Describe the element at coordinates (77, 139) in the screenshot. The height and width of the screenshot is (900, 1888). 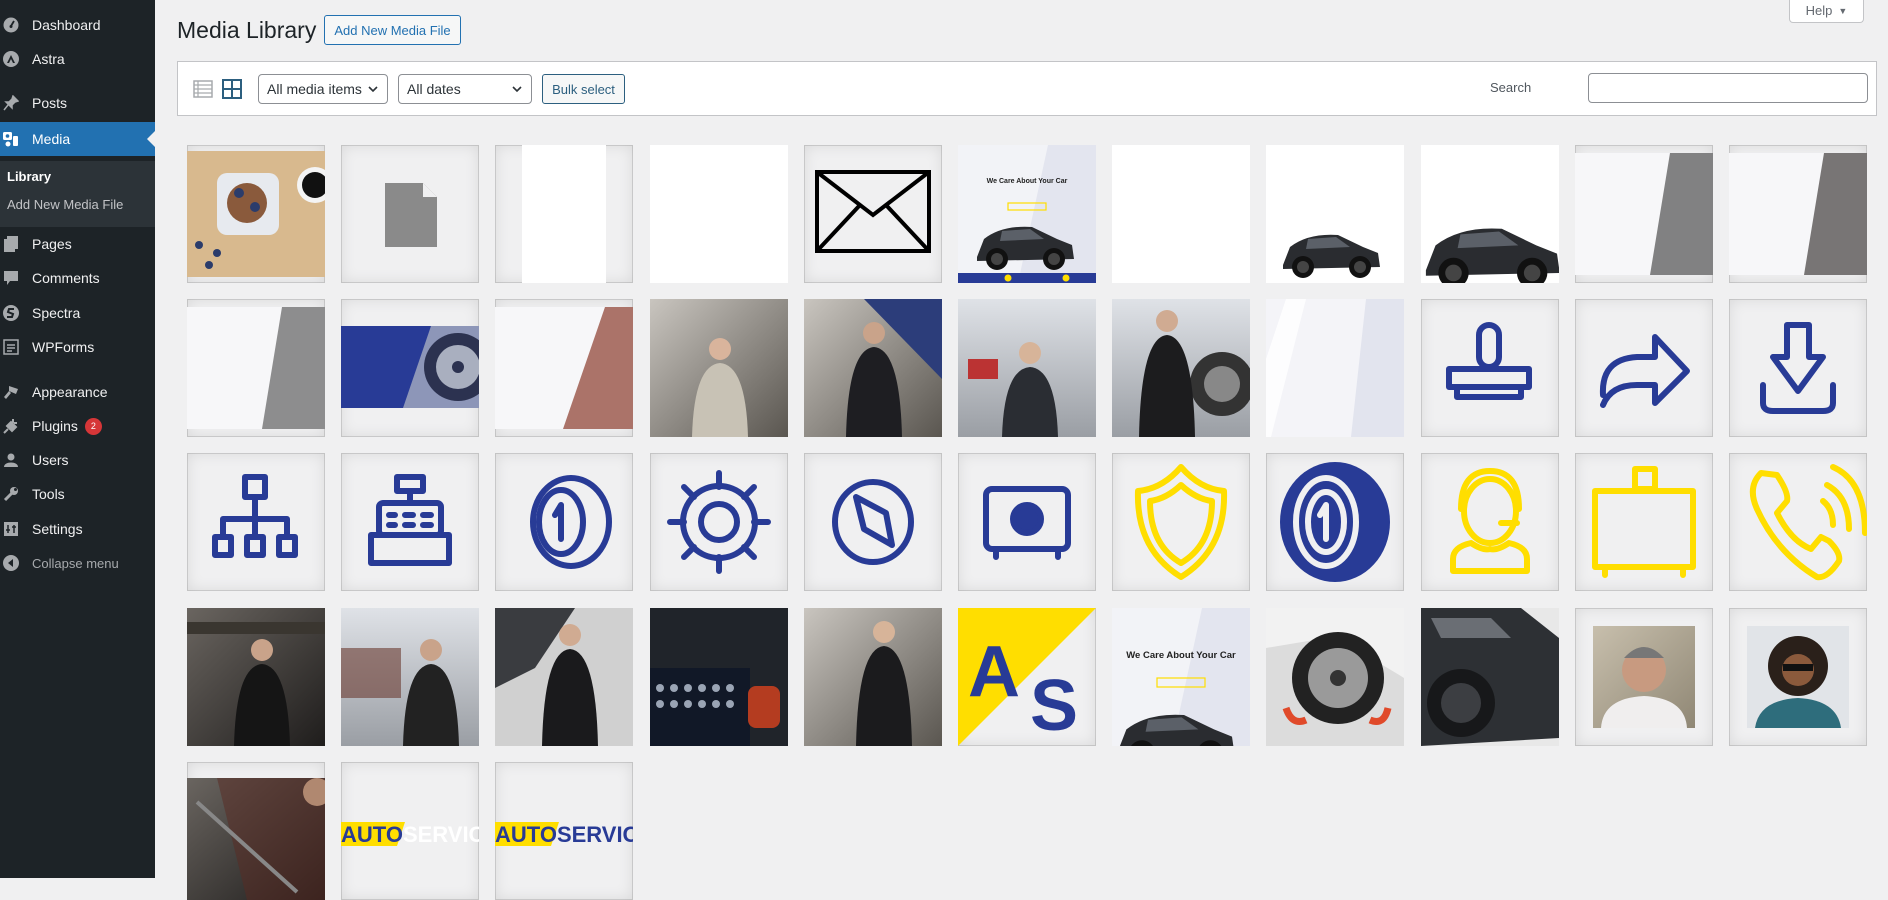
I see `sidebar-item-media: Media` at that location.